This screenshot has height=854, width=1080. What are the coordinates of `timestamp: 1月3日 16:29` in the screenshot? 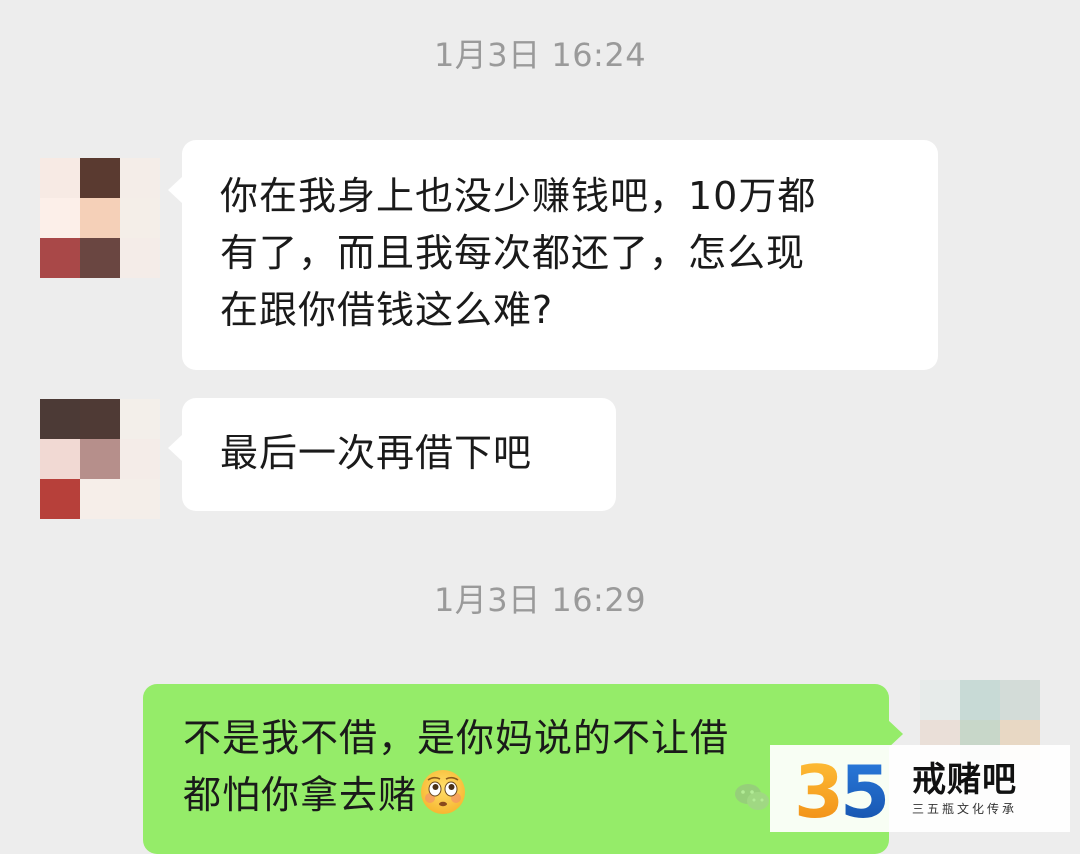 It's located at (540, 600).